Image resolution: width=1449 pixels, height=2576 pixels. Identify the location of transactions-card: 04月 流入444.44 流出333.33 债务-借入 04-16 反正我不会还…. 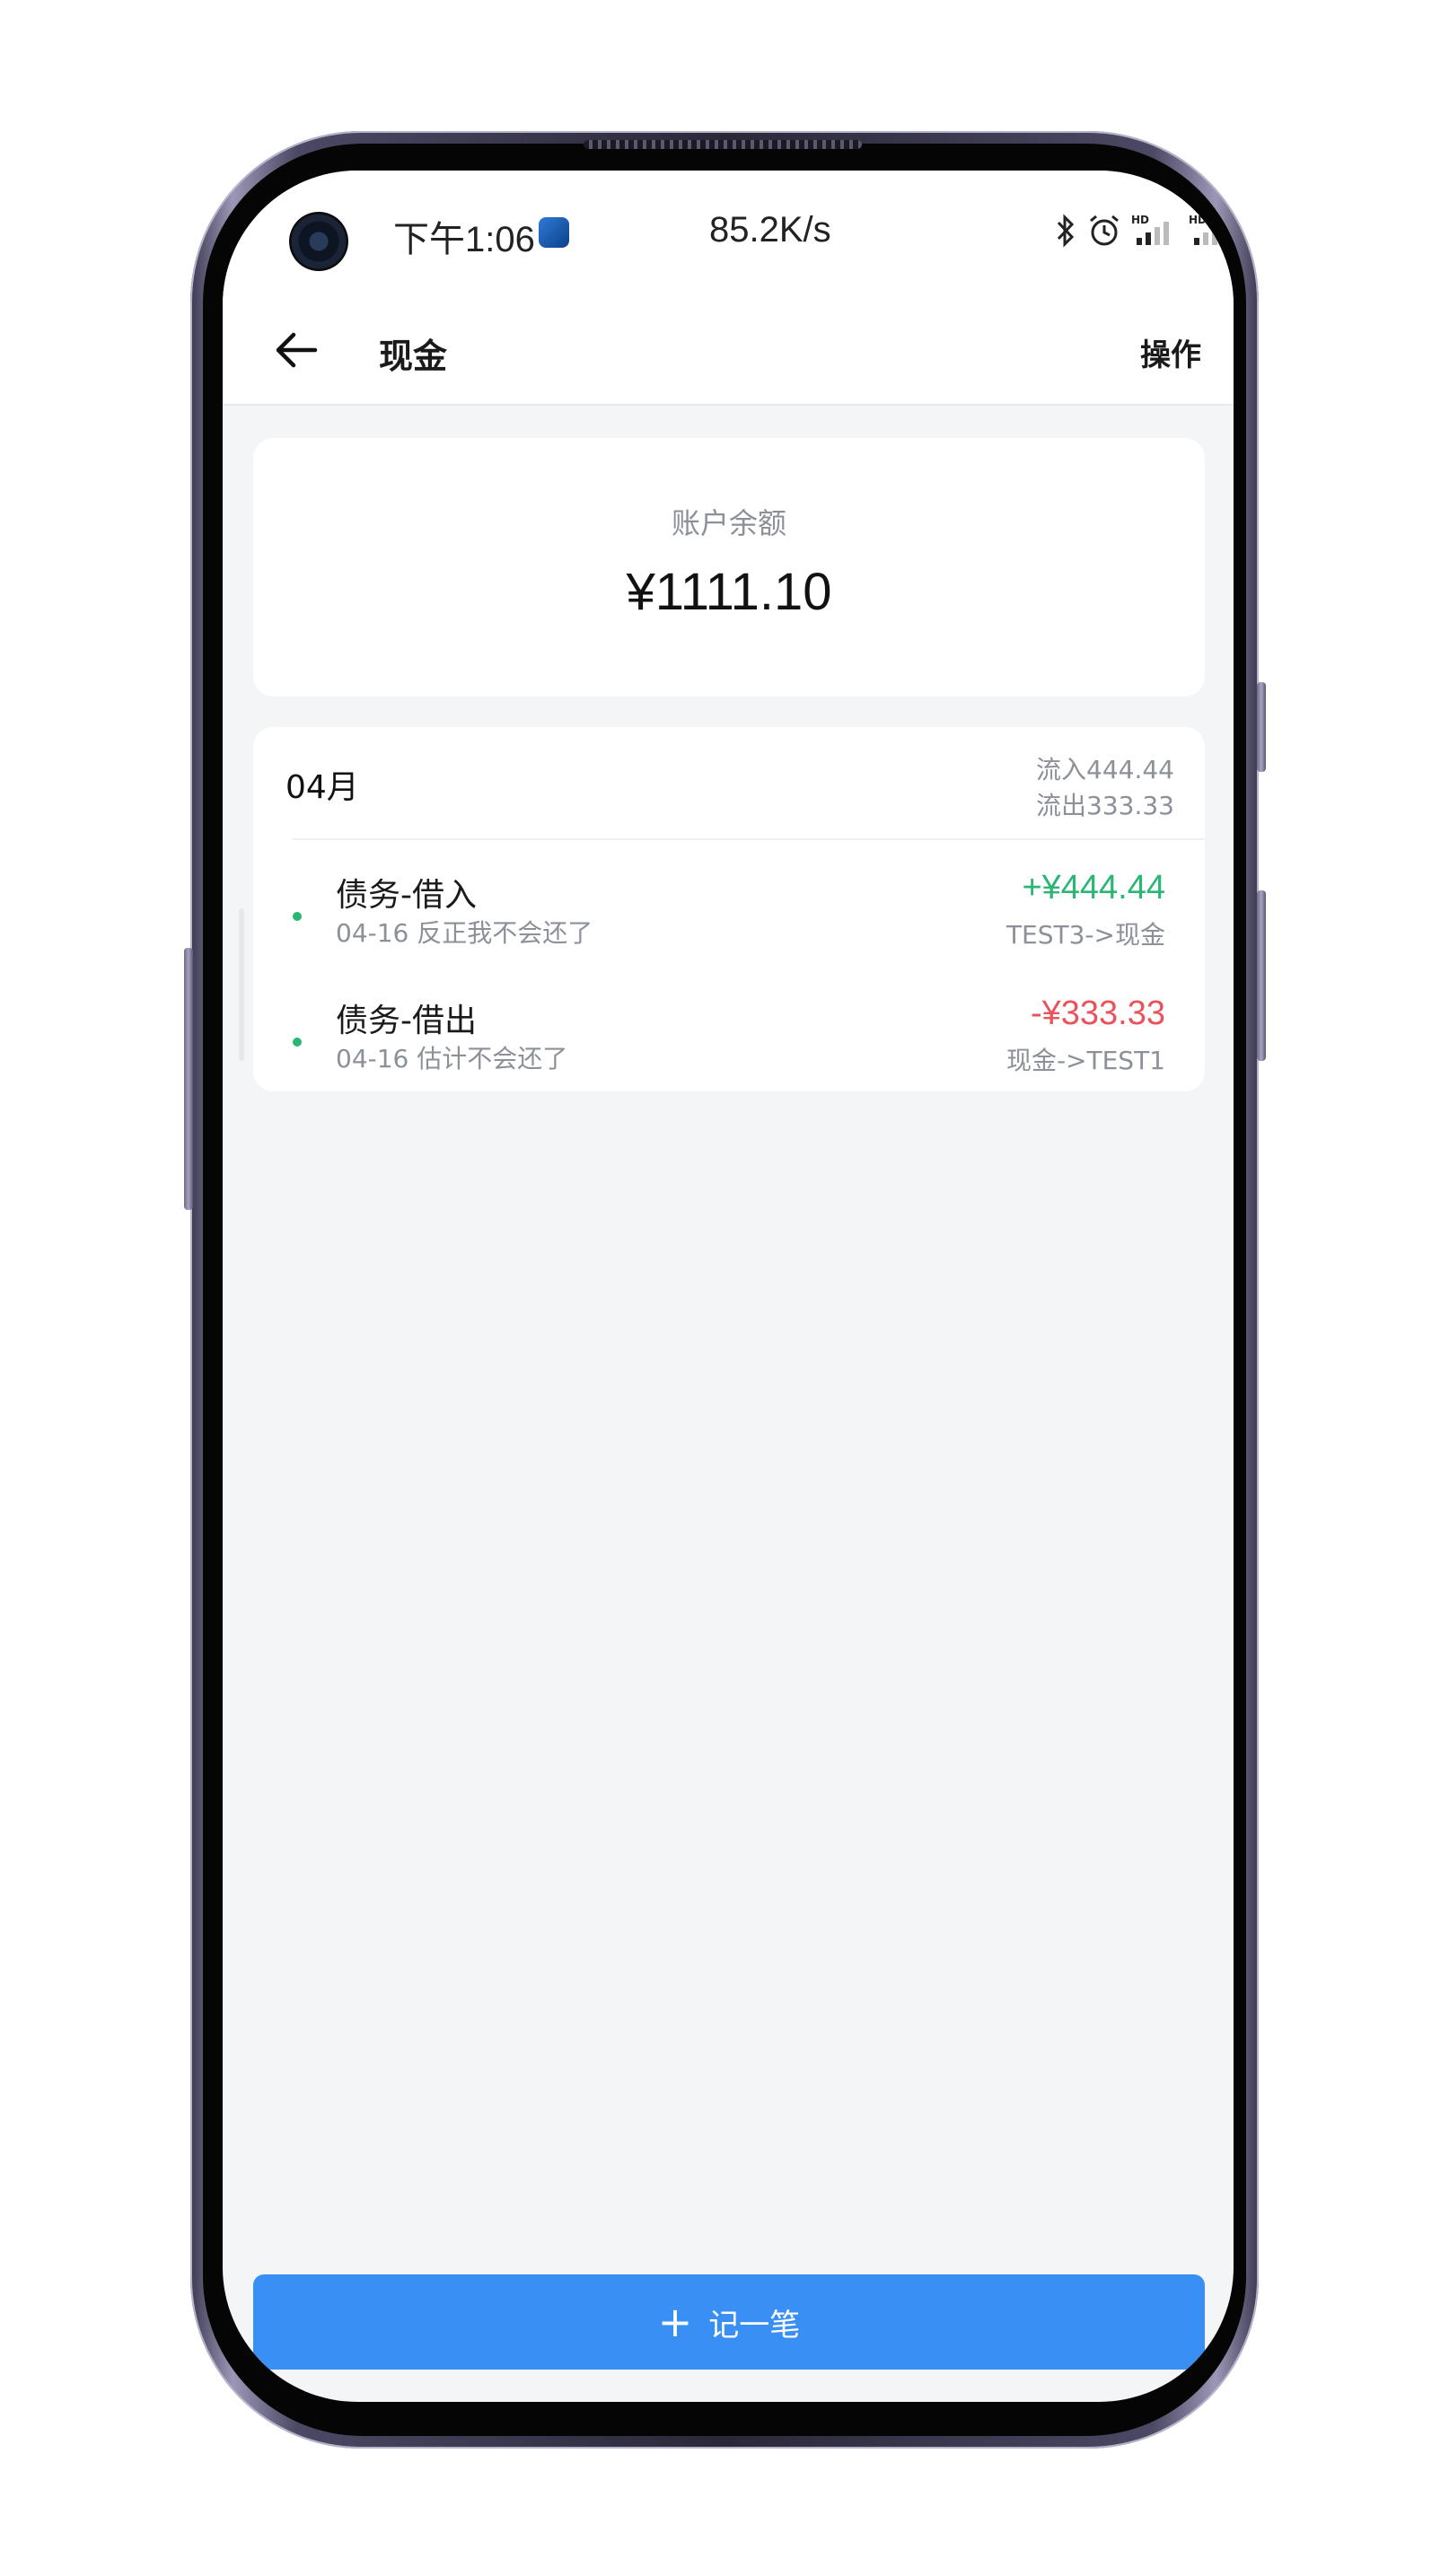
(729, 909).